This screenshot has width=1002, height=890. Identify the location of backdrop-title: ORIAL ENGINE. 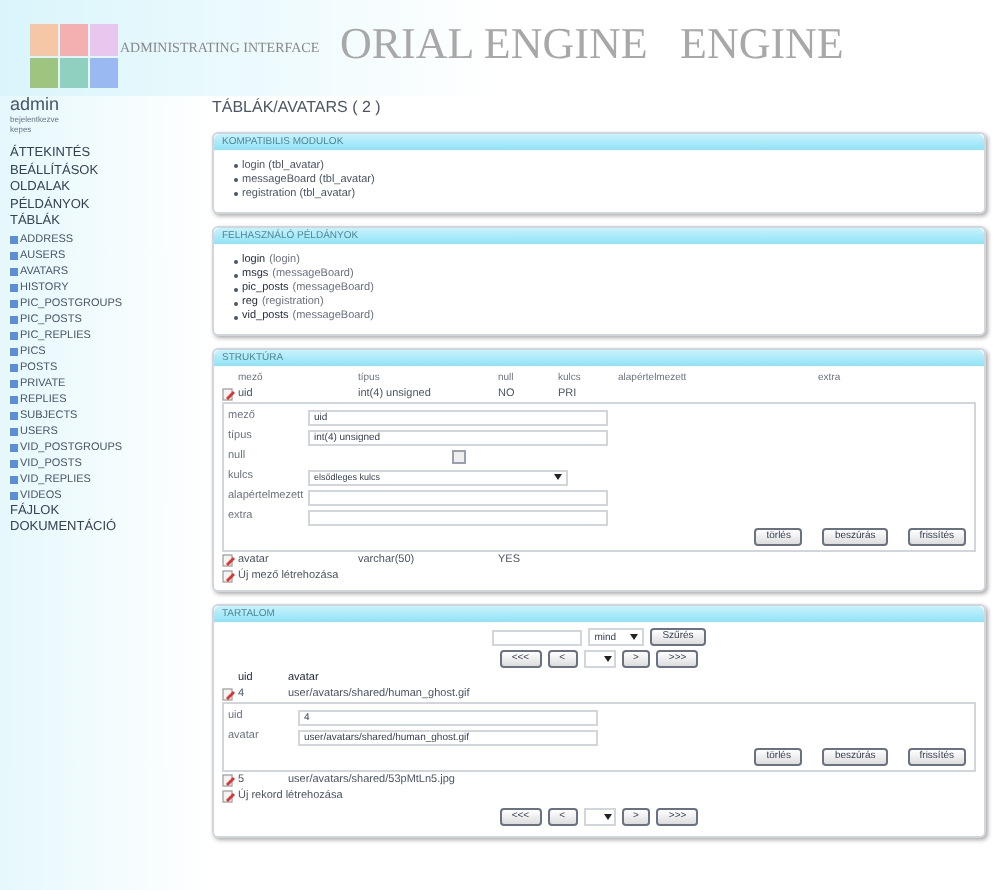
(494, 44).